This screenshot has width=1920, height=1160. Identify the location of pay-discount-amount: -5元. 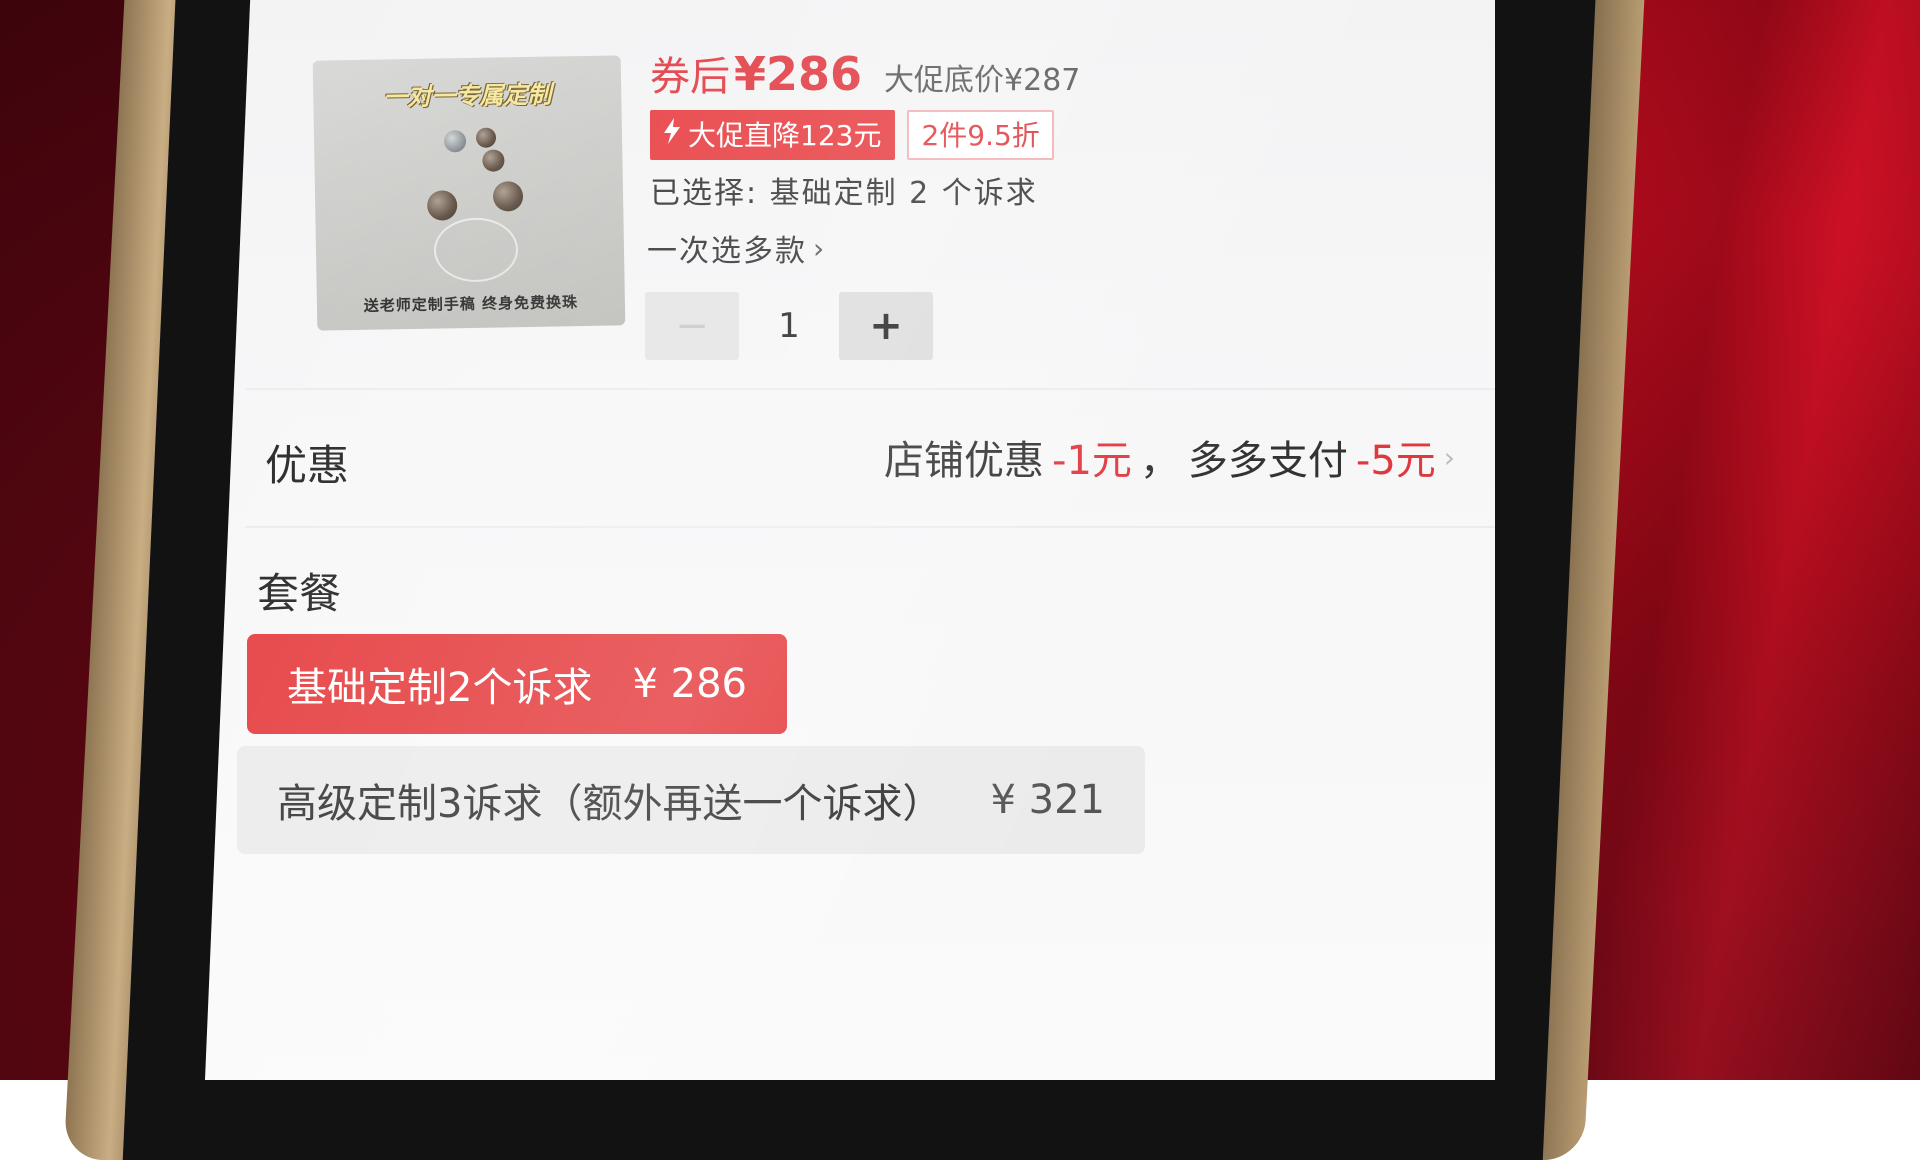
(1395, 461).